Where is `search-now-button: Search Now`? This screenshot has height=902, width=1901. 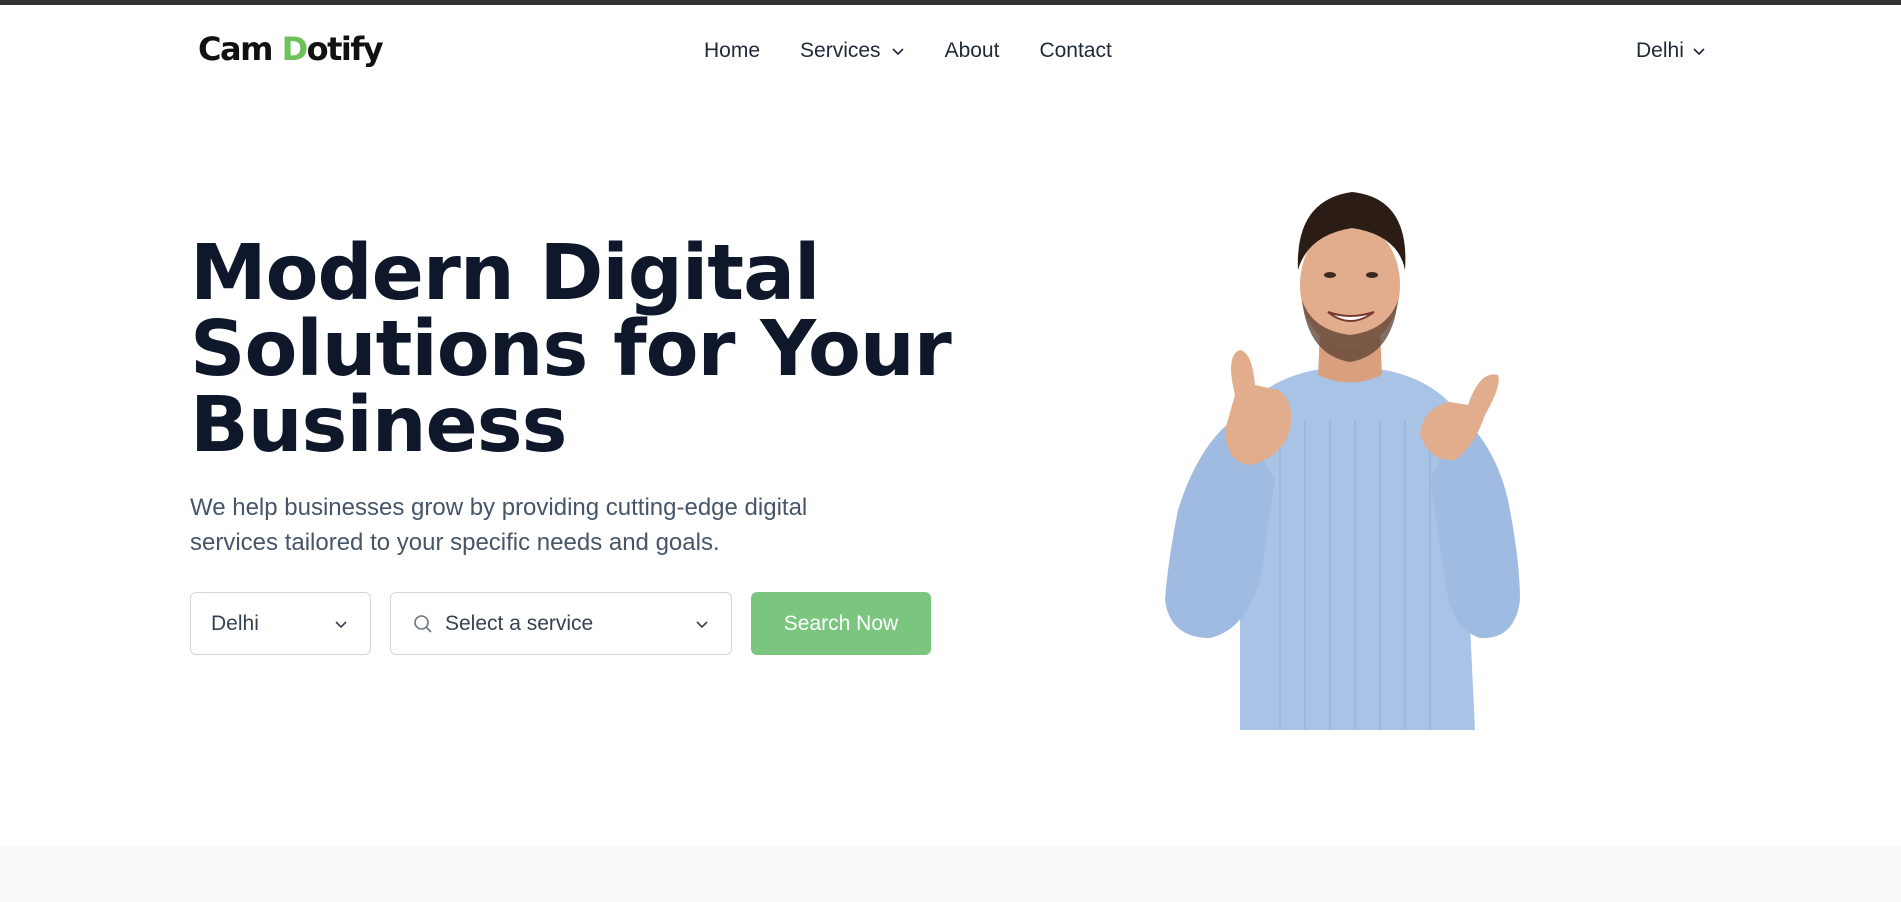 search-now-button: Search Now is located at coordinates (841, 623).